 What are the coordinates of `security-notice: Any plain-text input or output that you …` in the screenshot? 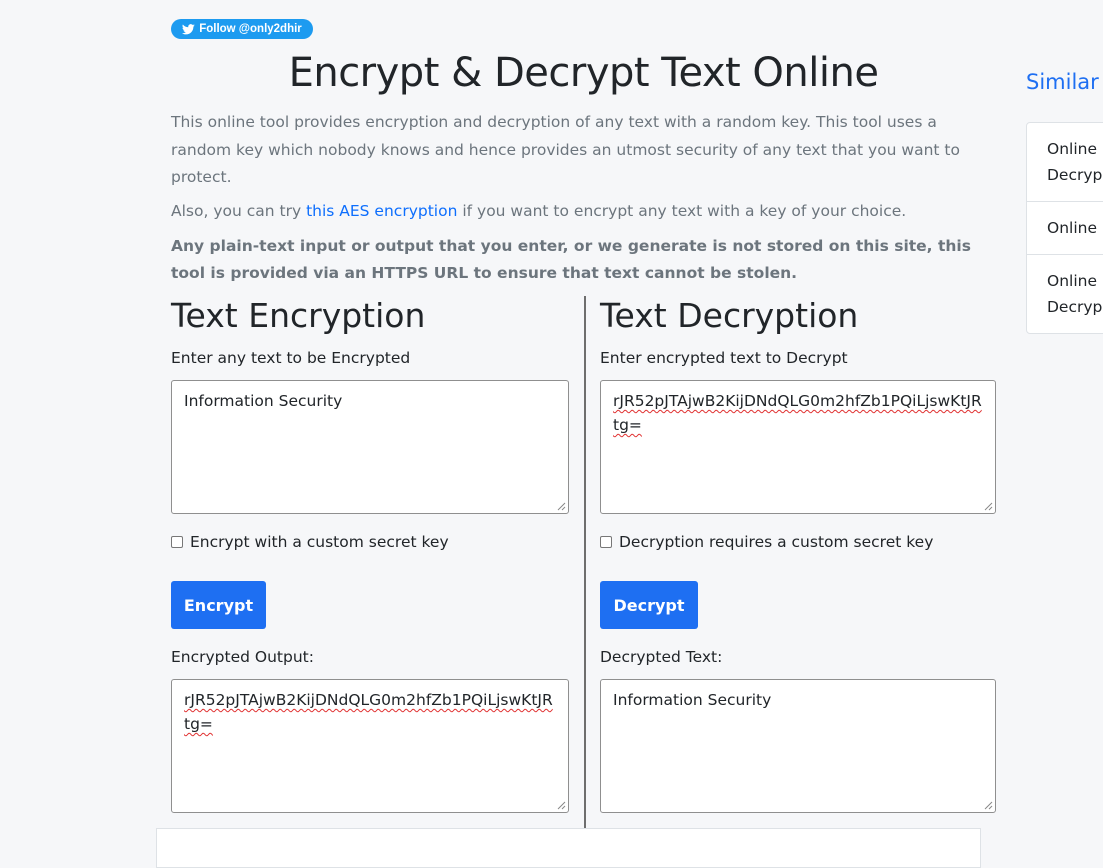 It's located at (571, 259).